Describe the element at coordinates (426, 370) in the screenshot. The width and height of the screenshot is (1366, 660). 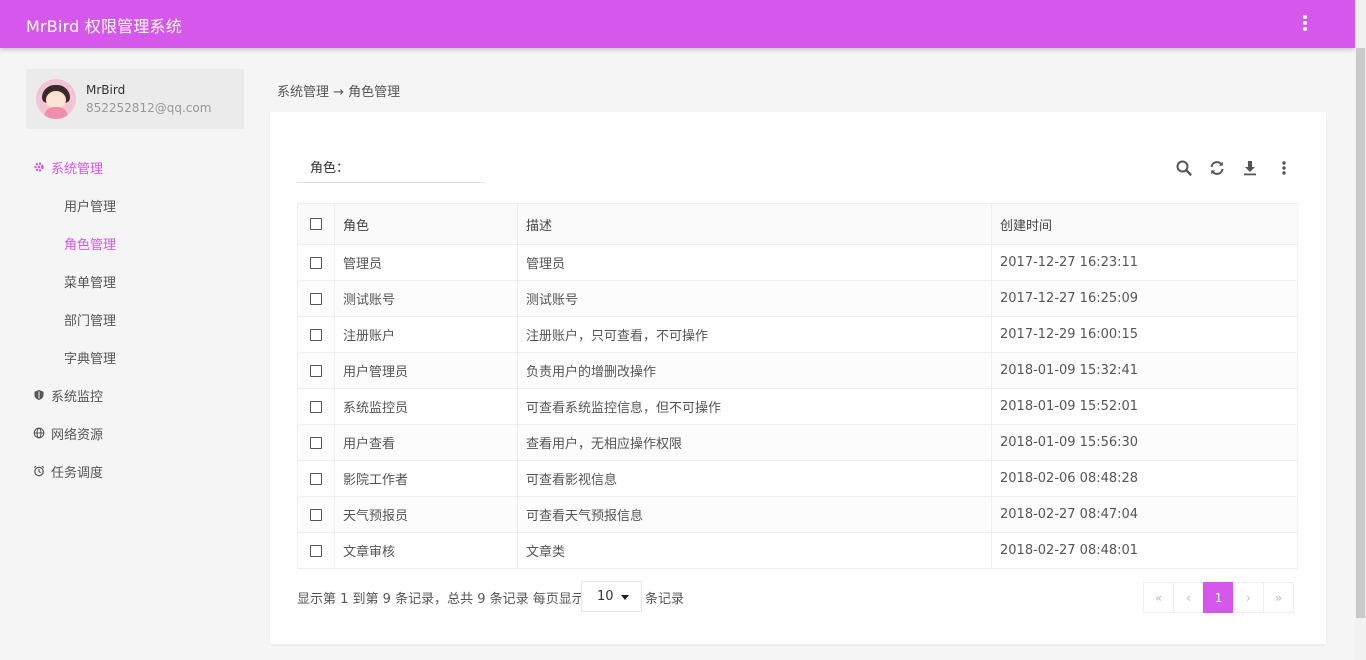
I see `role-cell: 用户管理员` at that location.